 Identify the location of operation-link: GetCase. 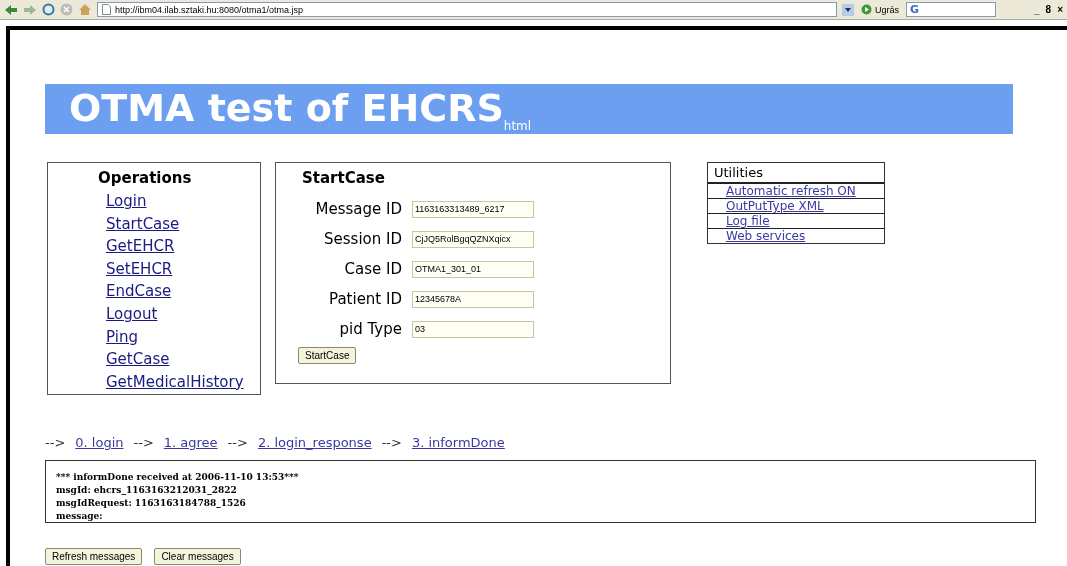
(183, 359).